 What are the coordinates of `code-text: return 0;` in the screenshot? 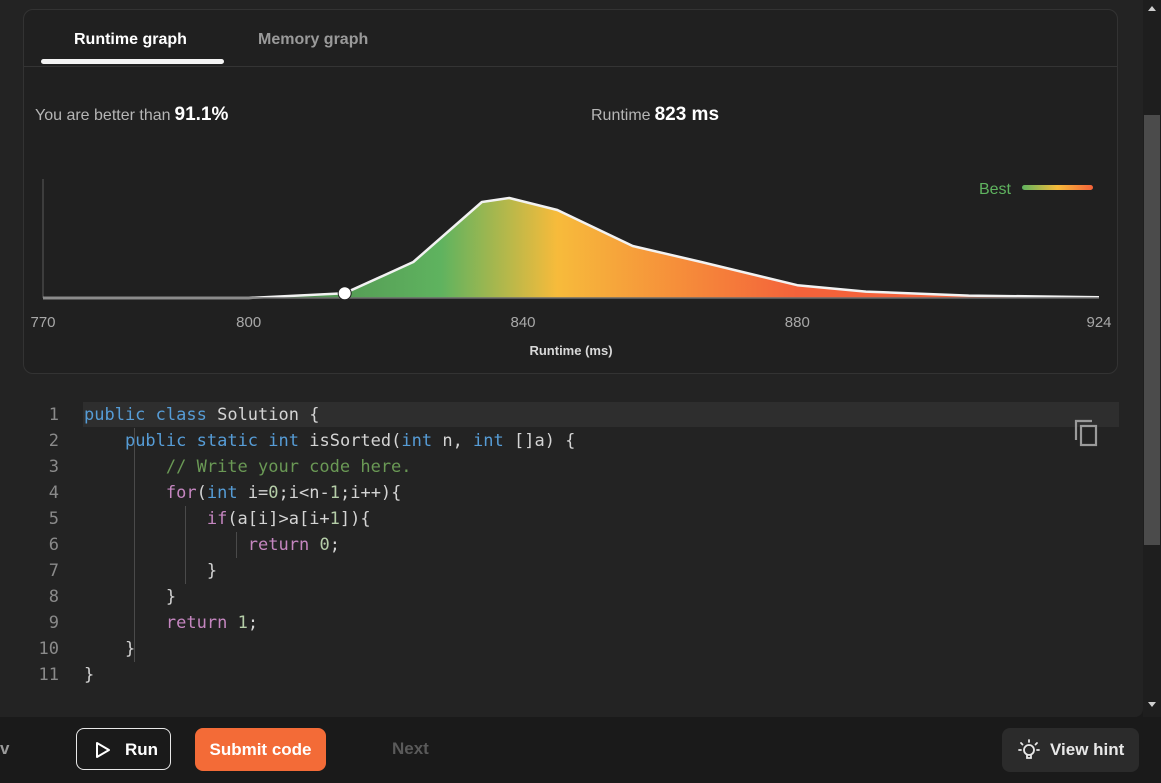 It's located at (212, 545).